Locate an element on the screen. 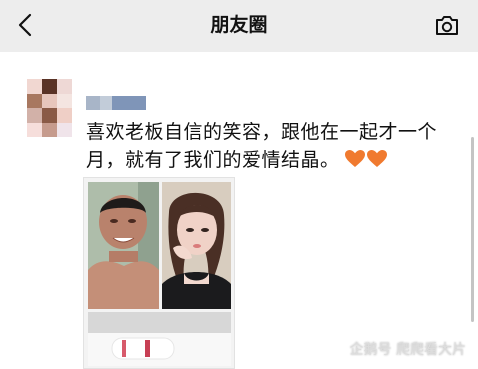 This screenshot has height=369, width=478. scrollbar is located at coordinates (472, 229).